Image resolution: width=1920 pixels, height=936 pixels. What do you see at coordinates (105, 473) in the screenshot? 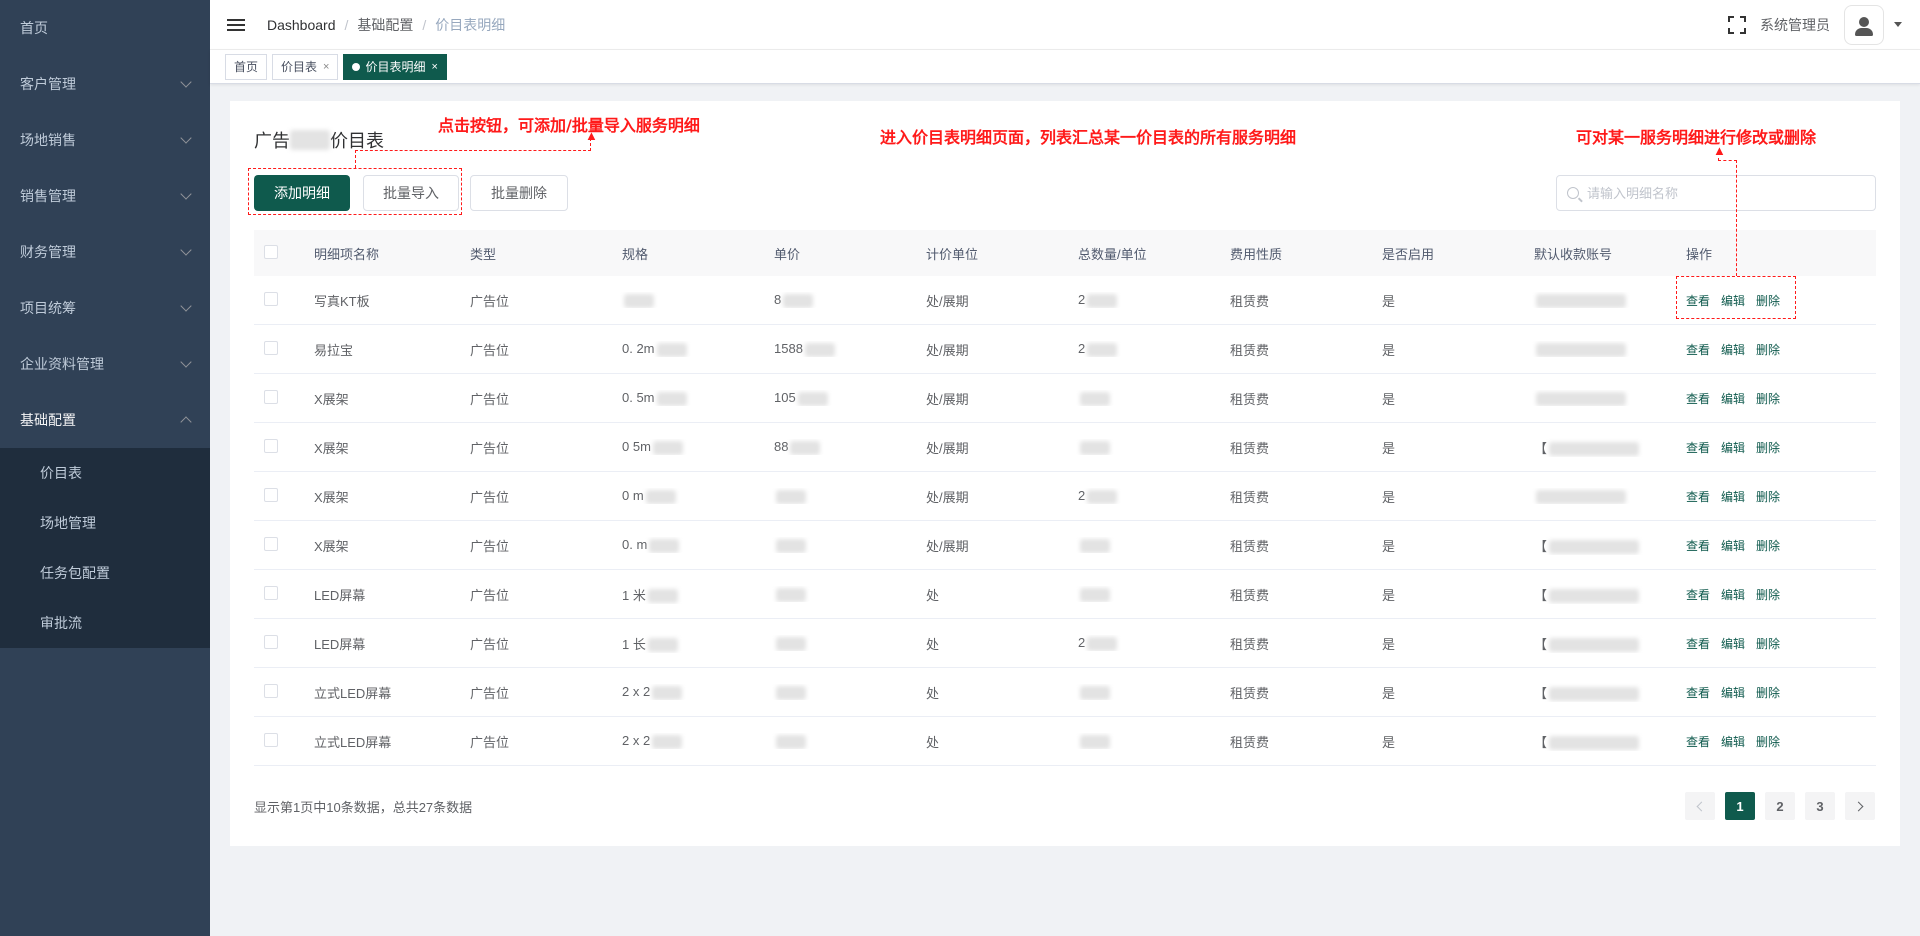
I see `sidebar-subitem-price-list: 价目表` at bounding box center [105, 473].